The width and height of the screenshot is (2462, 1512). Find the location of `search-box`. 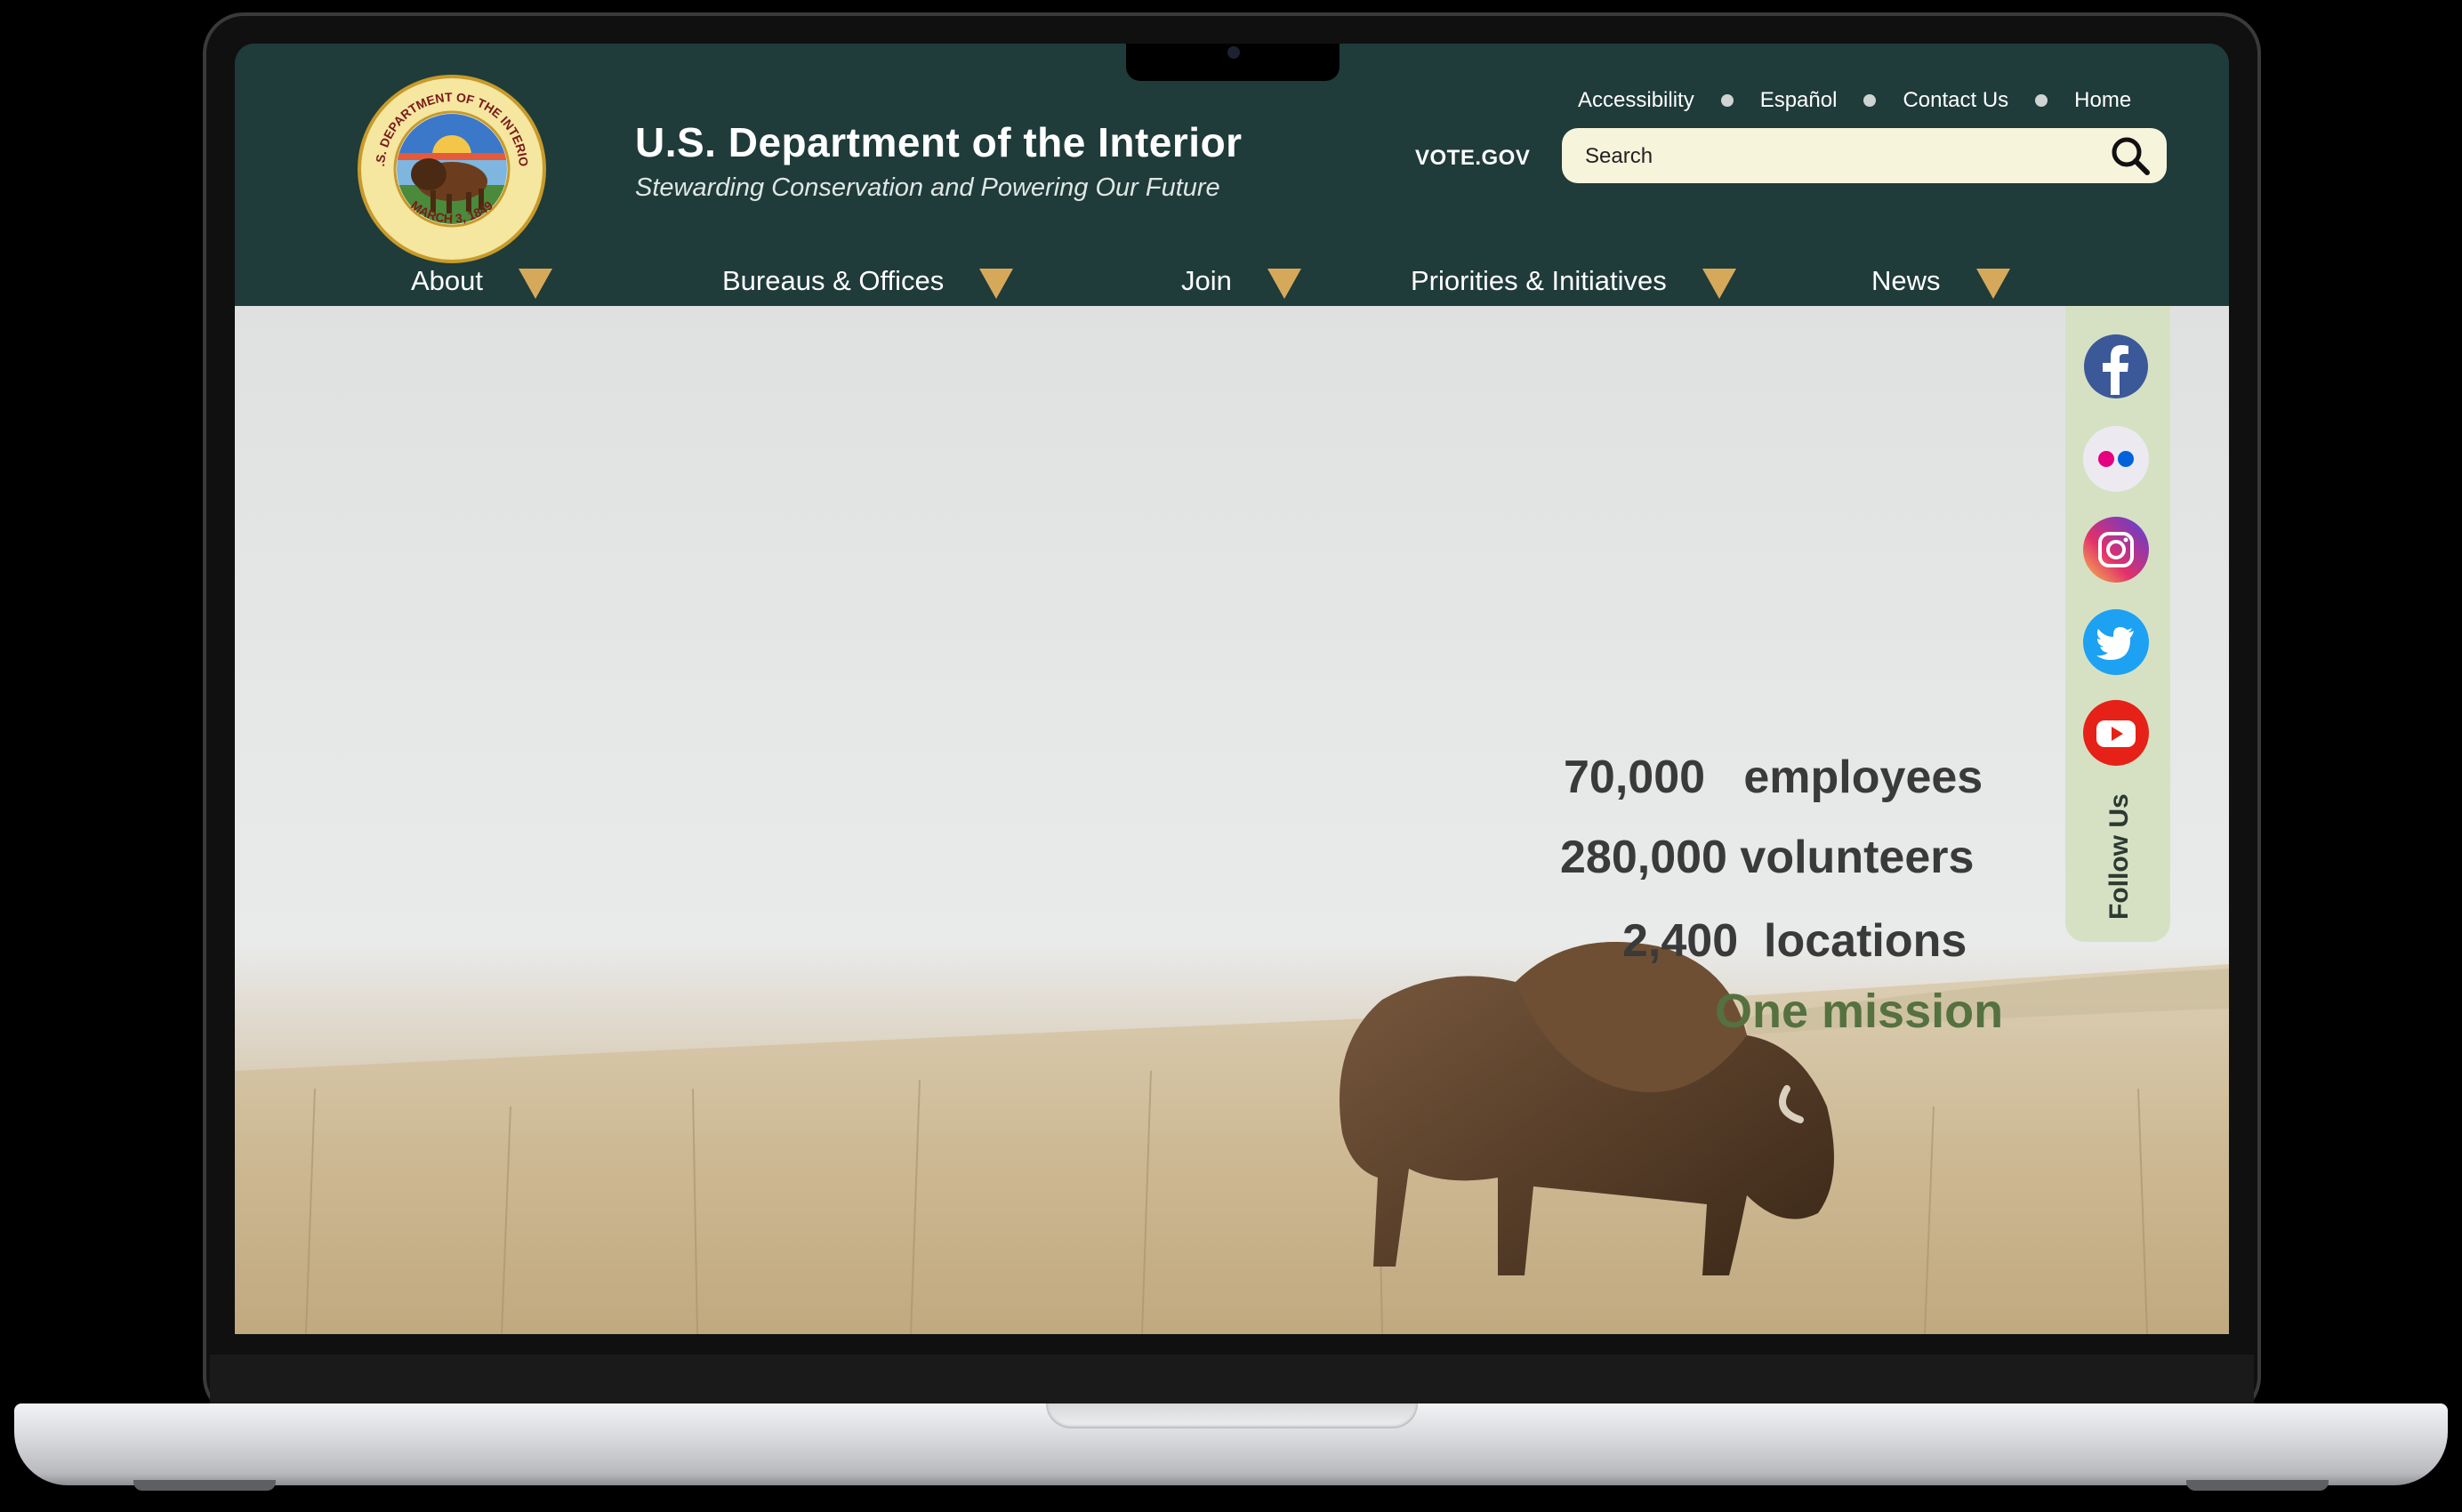

search-box is located at coordinates (1865, 156).